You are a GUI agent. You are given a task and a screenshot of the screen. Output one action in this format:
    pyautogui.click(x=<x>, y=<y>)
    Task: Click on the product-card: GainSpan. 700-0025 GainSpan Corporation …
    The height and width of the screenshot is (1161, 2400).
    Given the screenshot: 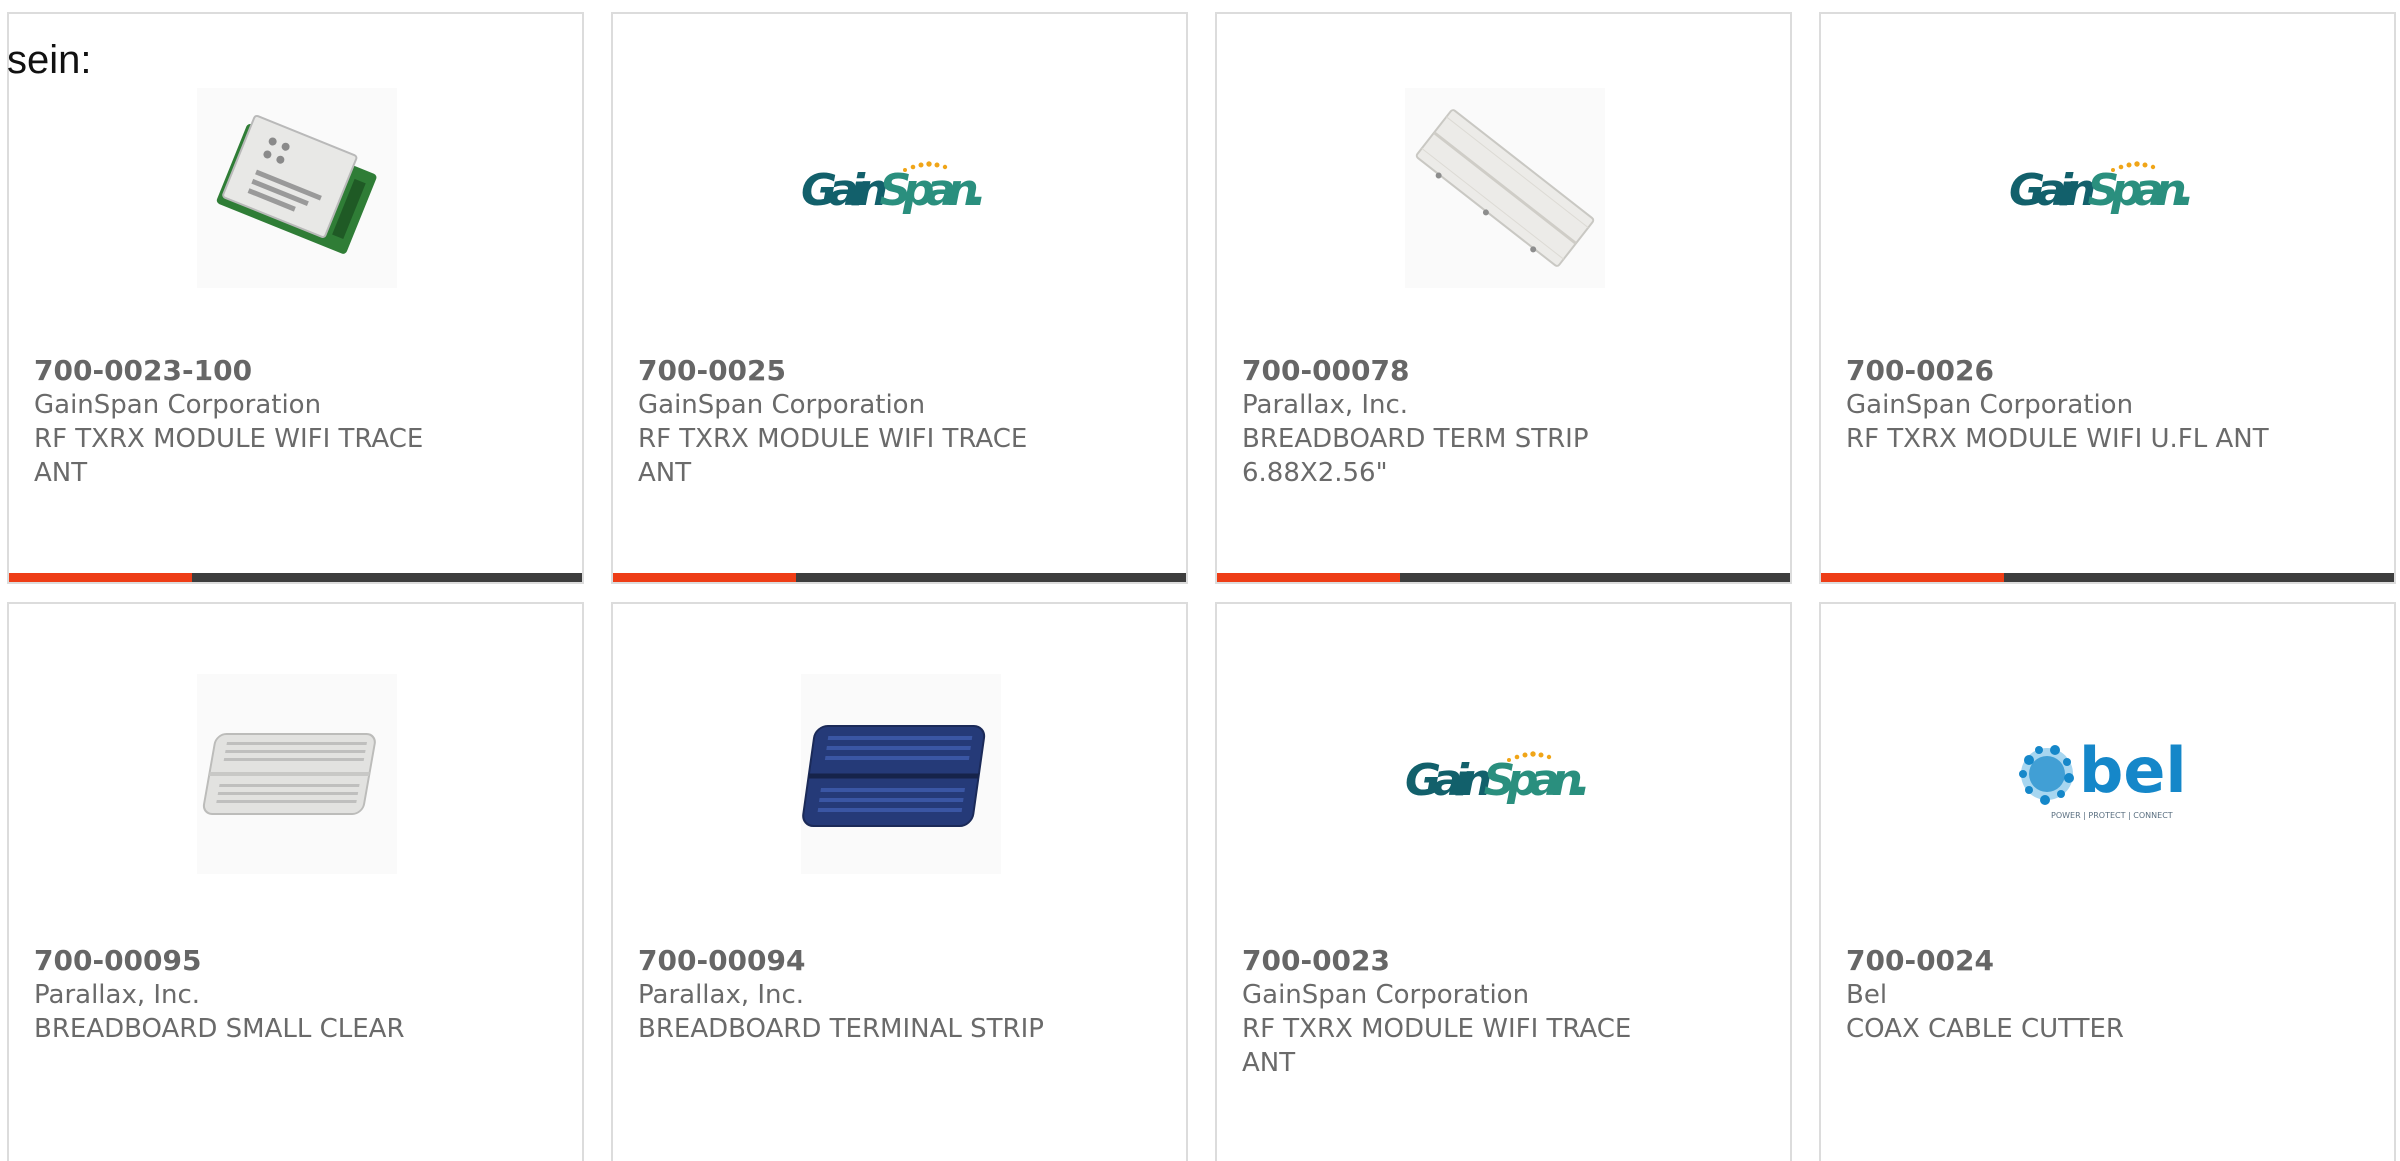 What is the action you would take?
    pyautogui.click(x=899, y=298)
    